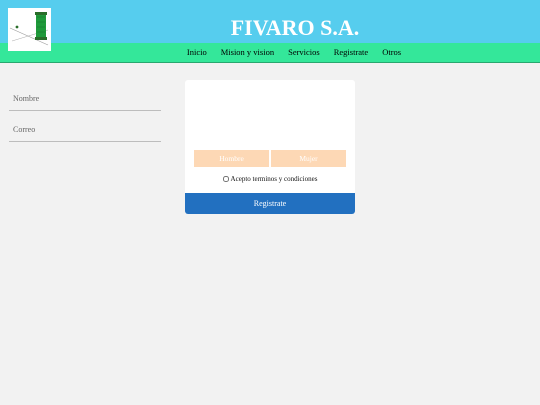 This screenshot has width=540, height=405. Describe the element at coordinates (304, 52) in the screenshot. I see `nav-servicios: Servicios` at that location.